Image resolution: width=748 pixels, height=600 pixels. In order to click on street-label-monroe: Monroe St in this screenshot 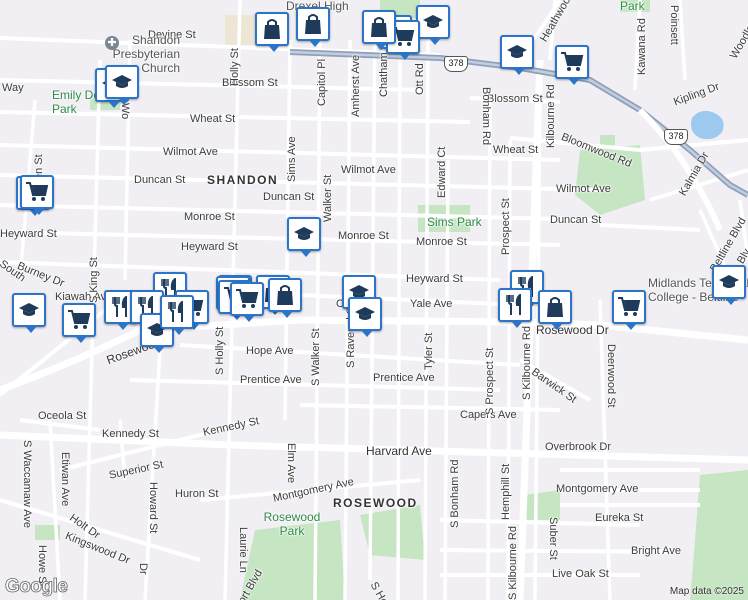, I will do `click(209, 217)`.